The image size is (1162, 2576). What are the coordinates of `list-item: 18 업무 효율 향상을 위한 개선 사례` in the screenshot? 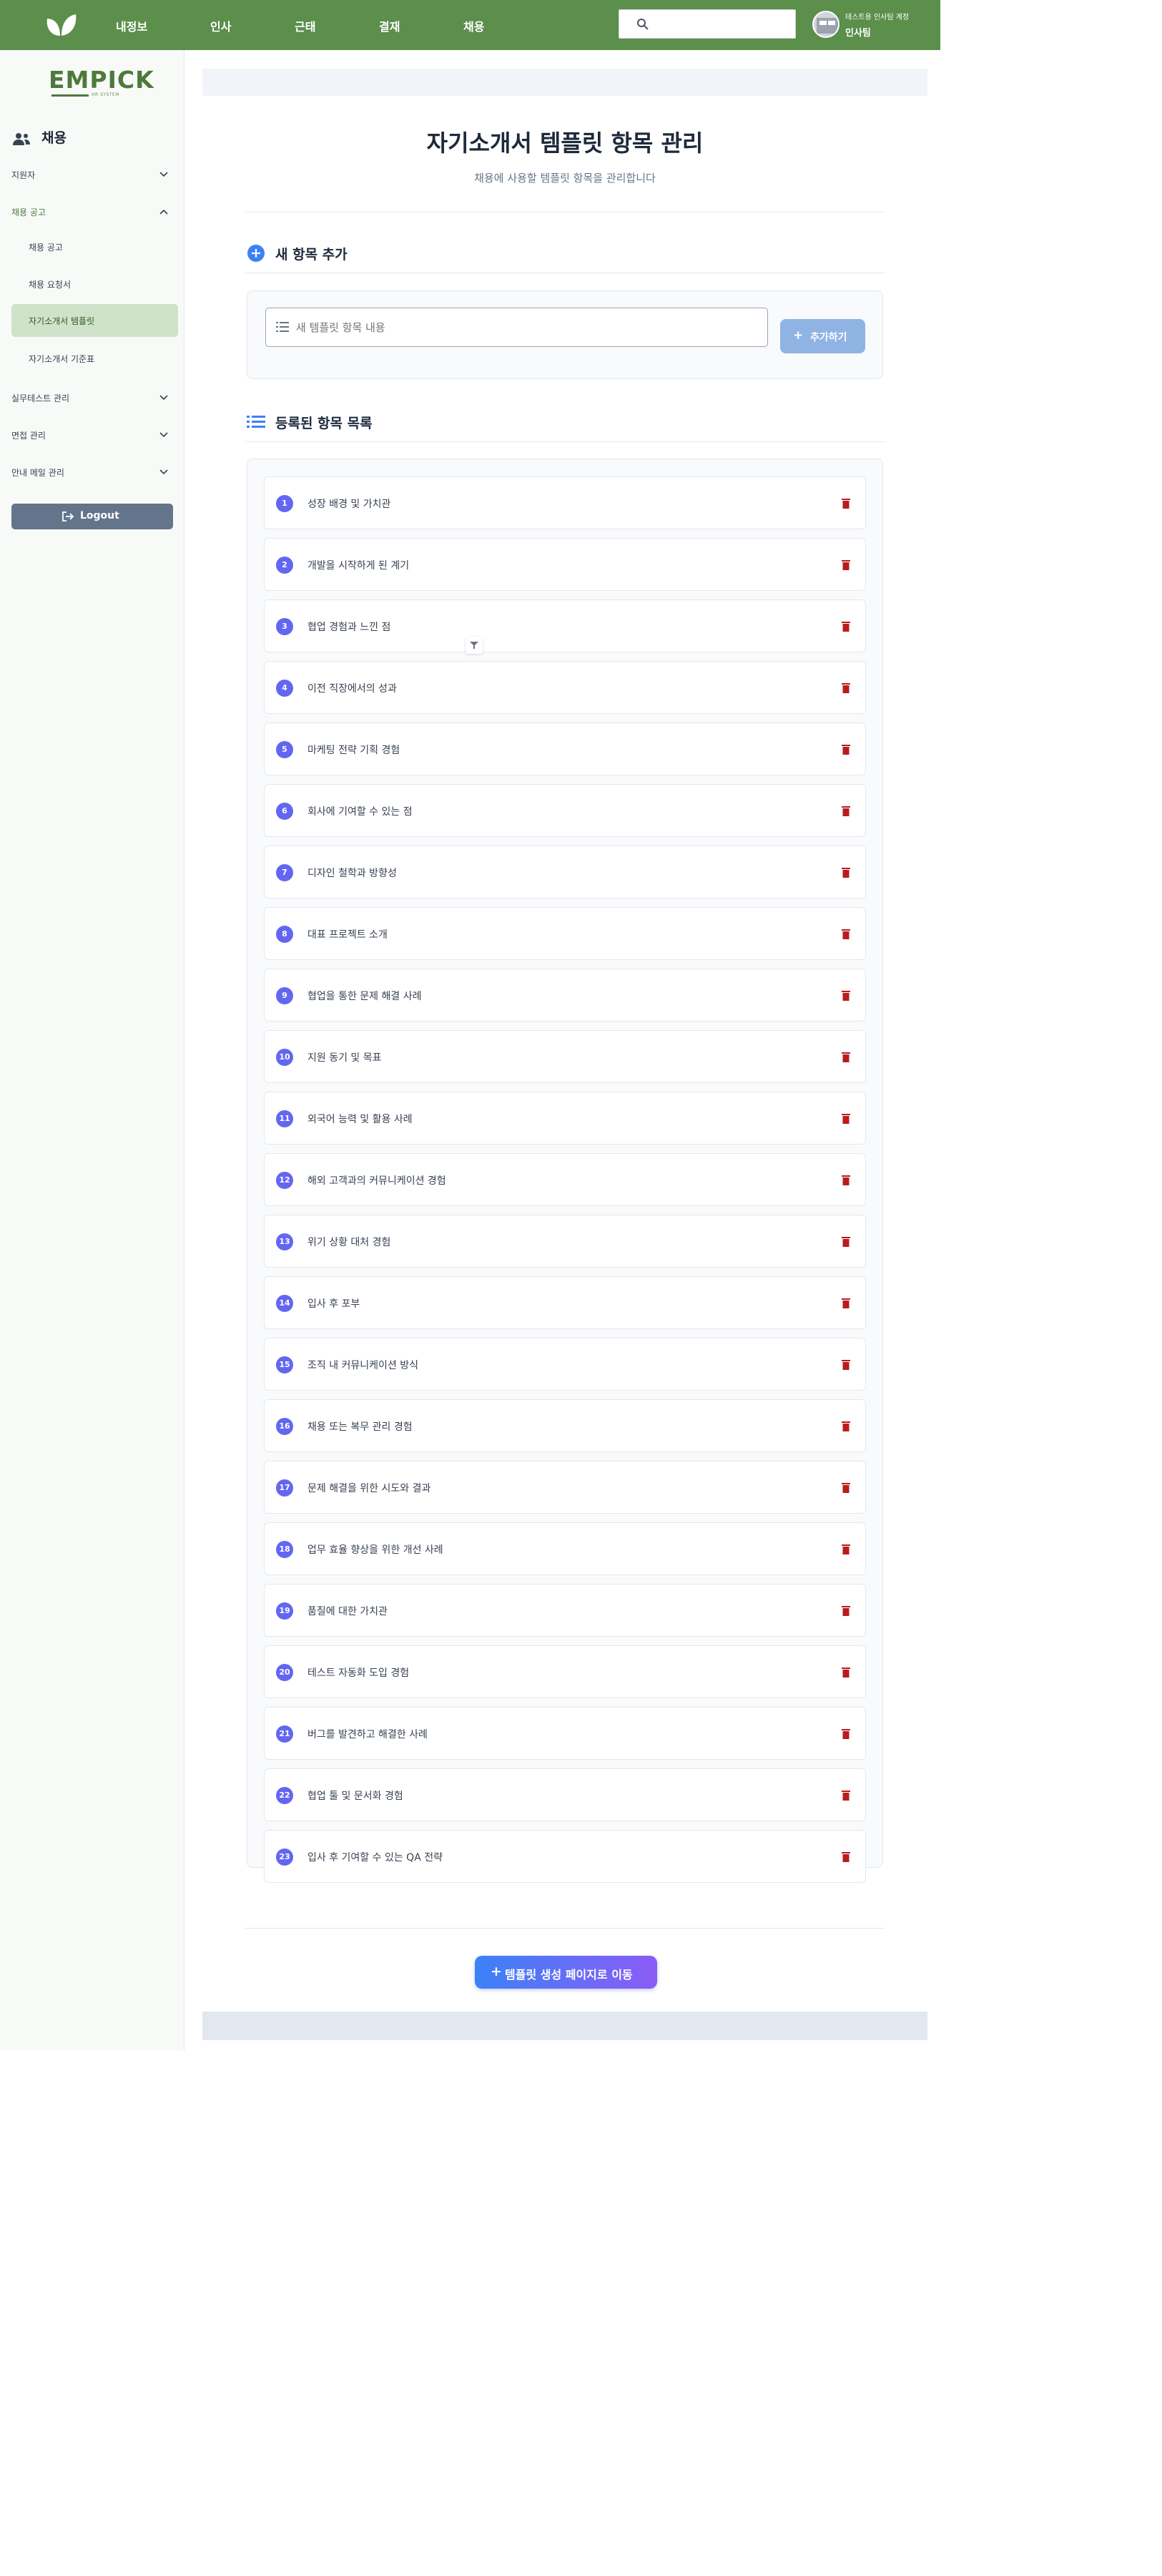 It's located at (565, 1548).